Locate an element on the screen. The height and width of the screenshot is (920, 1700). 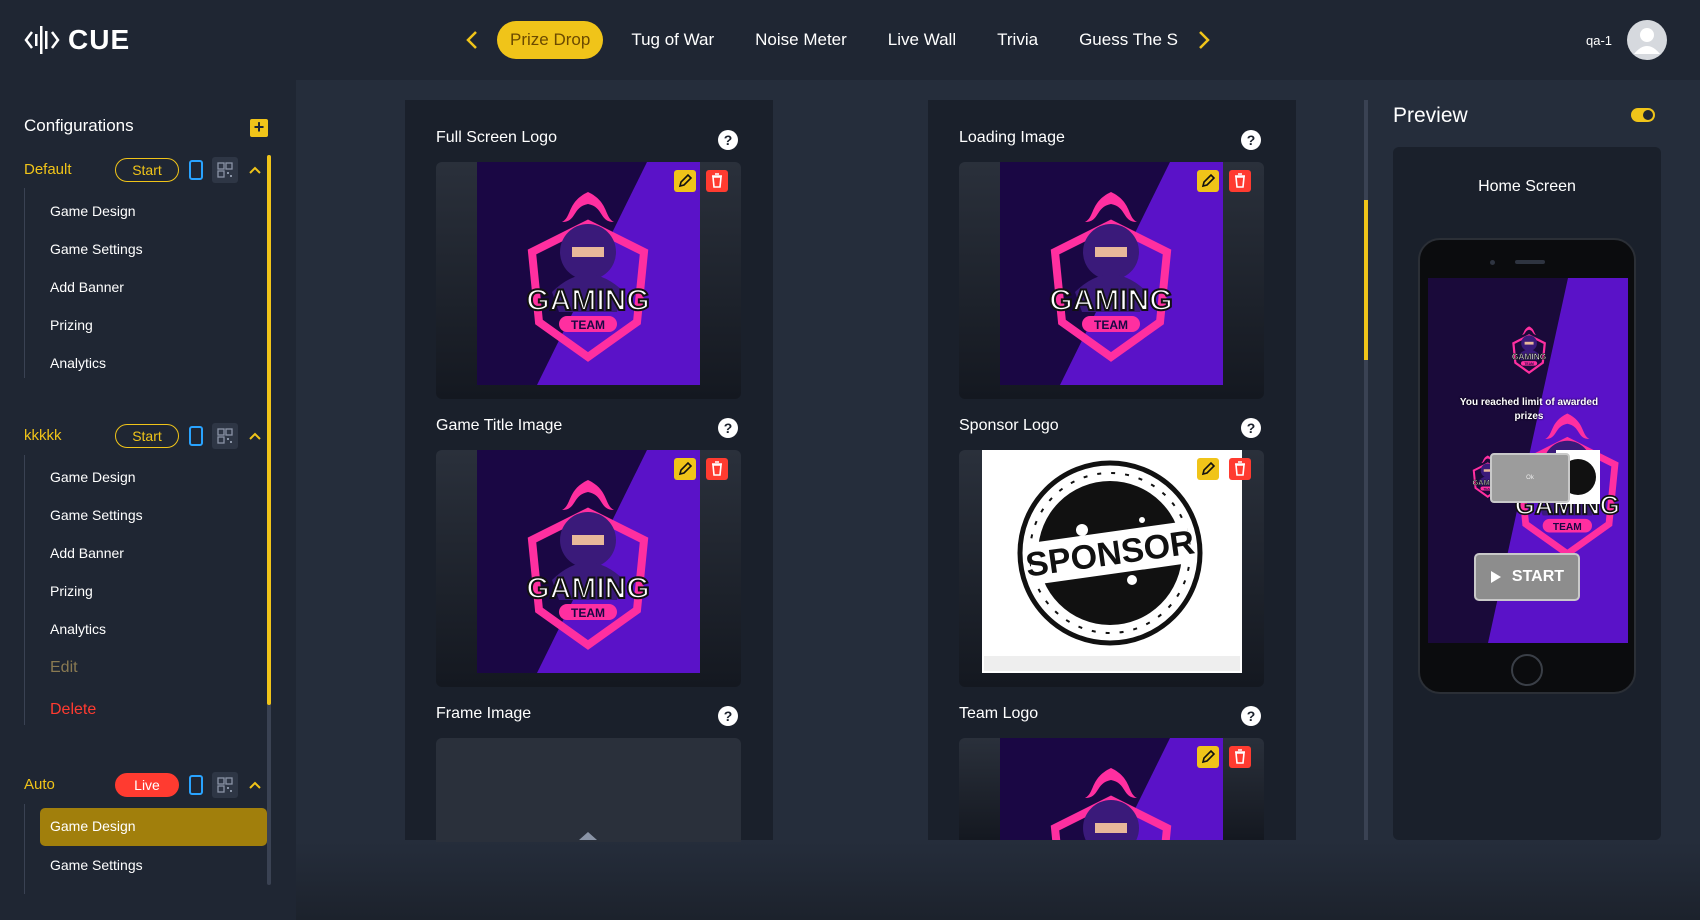
loading-image-upload: GAMING TEAM is located at coordinates (1111, 280).